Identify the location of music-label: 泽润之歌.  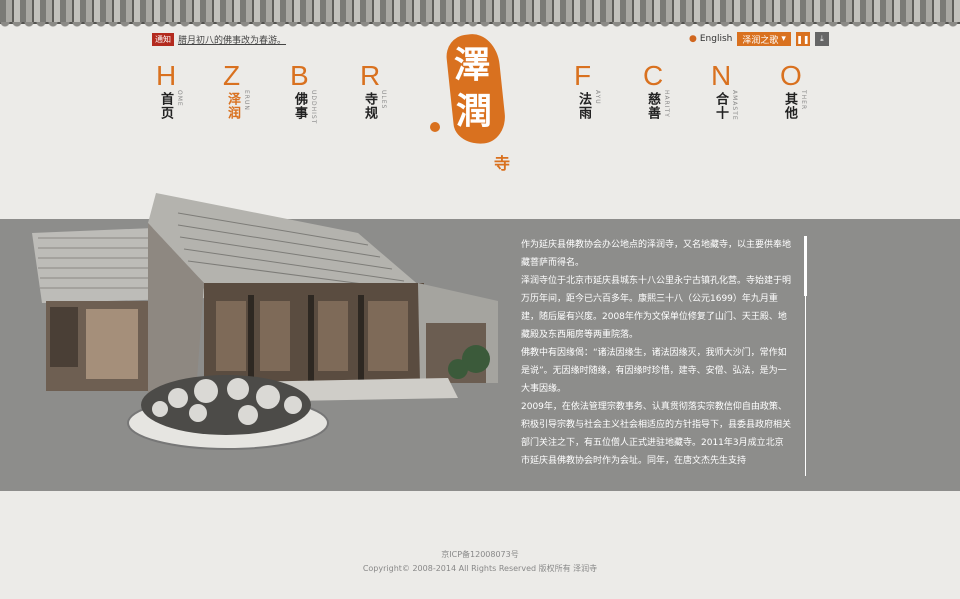
(760, 40).